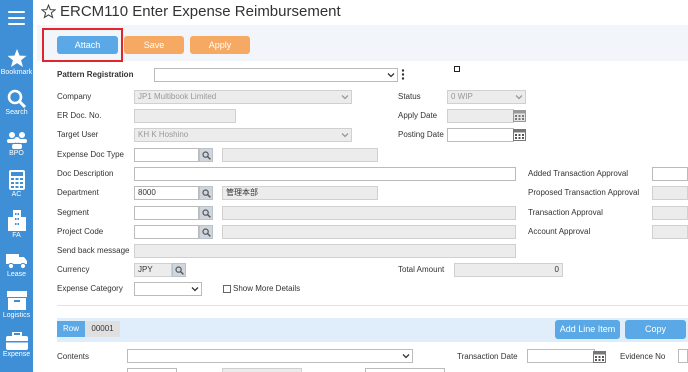 The width and height of the screenshot is (688, 372). What do you see at coordinates (16, 274) in the screenshot?
I see `sidebar-item-label: Lease` at bounding box center [16, 274].